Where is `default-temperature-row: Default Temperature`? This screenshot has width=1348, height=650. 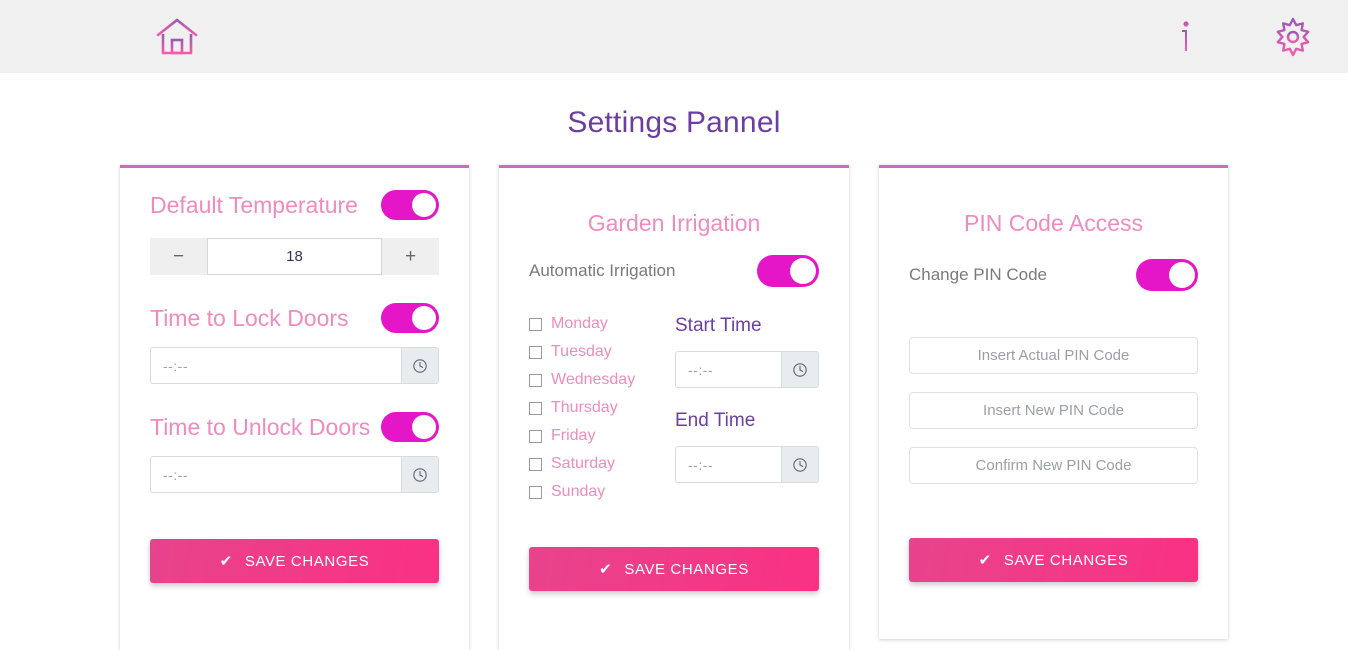
default-temperature-row: Default Temperature is located at coordinates (294, 205).